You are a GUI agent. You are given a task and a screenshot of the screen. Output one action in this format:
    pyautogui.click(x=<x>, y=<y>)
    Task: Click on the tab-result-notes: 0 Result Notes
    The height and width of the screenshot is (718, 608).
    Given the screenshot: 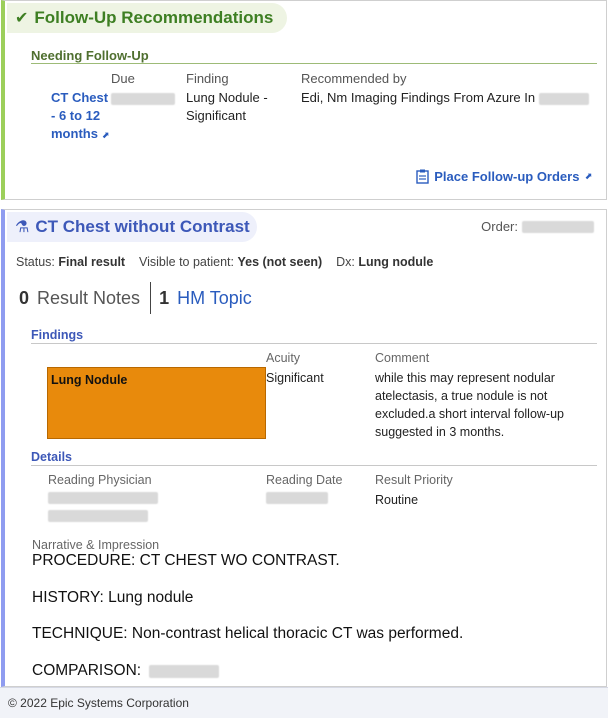 What is the action you would take?
    pyautogui.click(x=84, y=298)
    